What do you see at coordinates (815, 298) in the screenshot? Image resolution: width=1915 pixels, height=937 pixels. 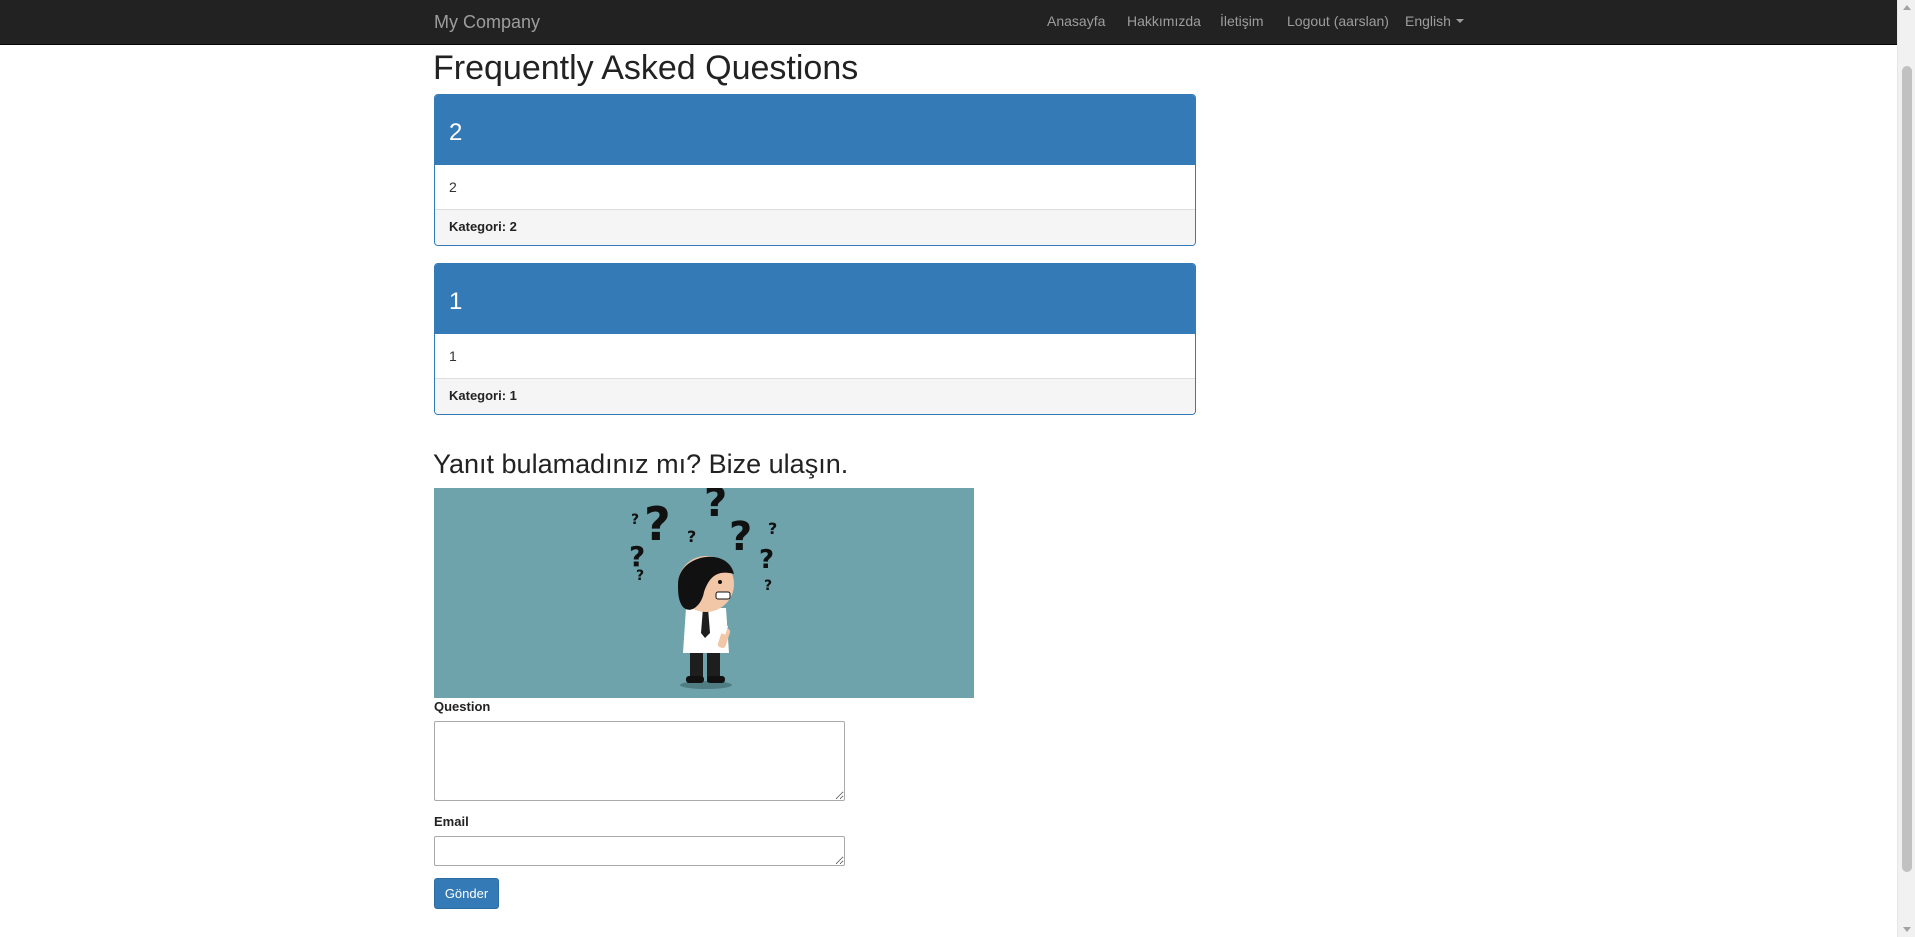 I see `faq-question: 1` at bounding box center [815, 298].